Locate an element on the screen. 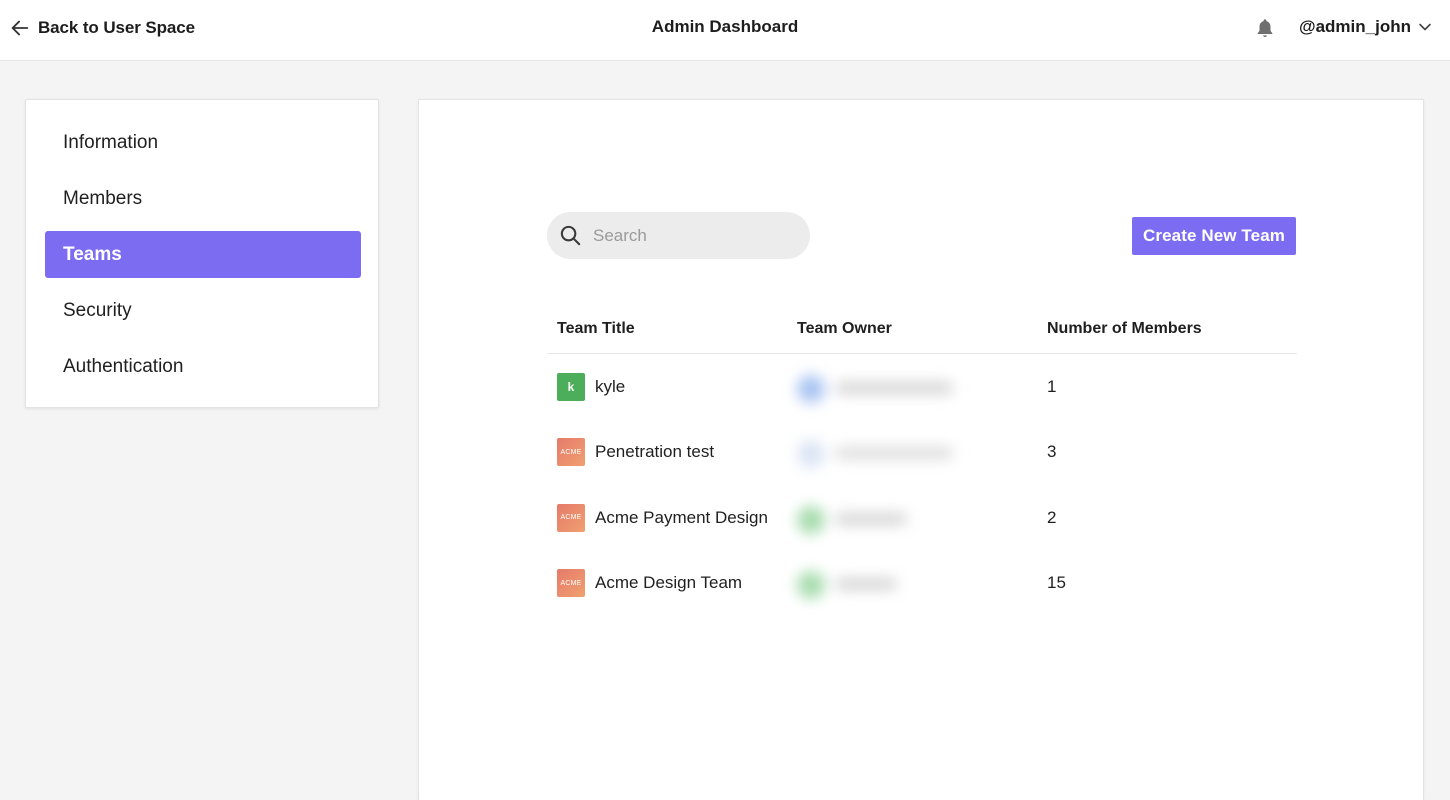 The height and width of the screenshot is (800, 1450). members-count: 1 is located at coordinates (1052, 386).